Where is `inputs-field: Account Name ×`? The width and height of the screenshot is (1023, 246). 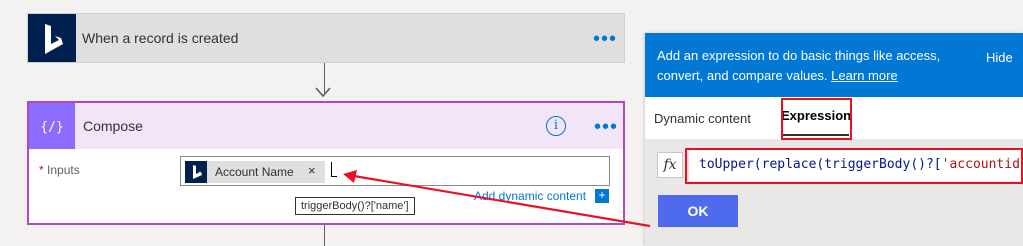
inputs-field: Account Name × is located at coordinates (395, 171).